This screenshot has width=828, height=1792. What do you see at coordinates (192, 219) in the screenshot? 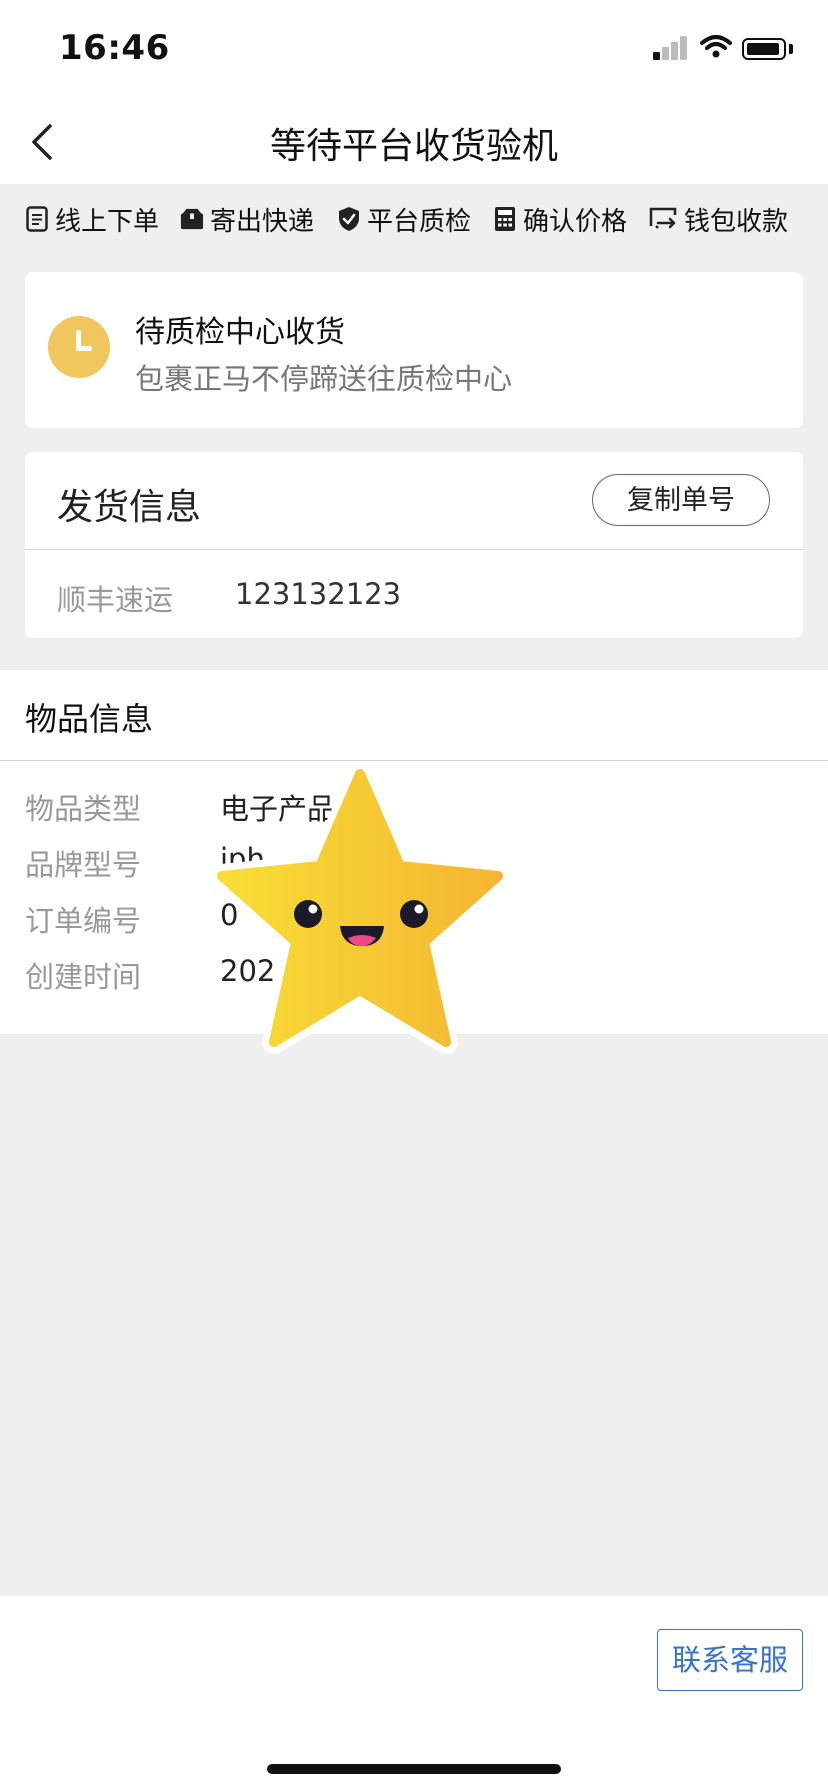
I see `package-icon` at bounding box center [192, 219].